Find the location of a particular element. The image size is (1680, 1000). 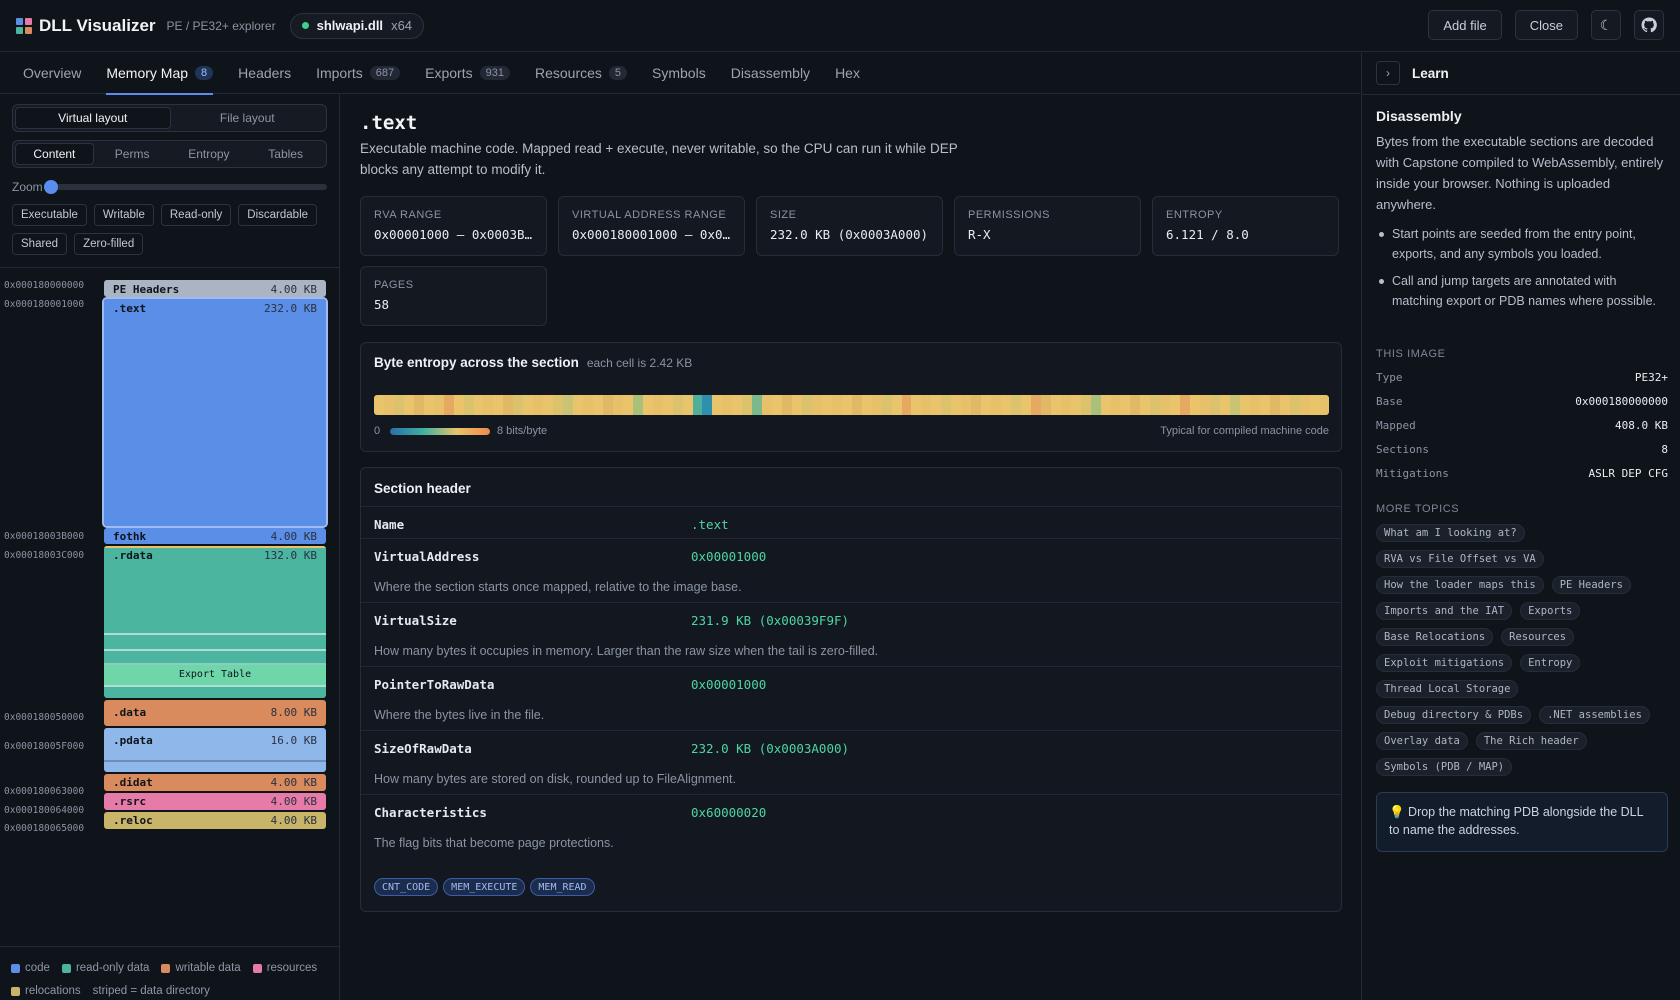

header-row-name: Name .text is located at coordinates (851, 522).